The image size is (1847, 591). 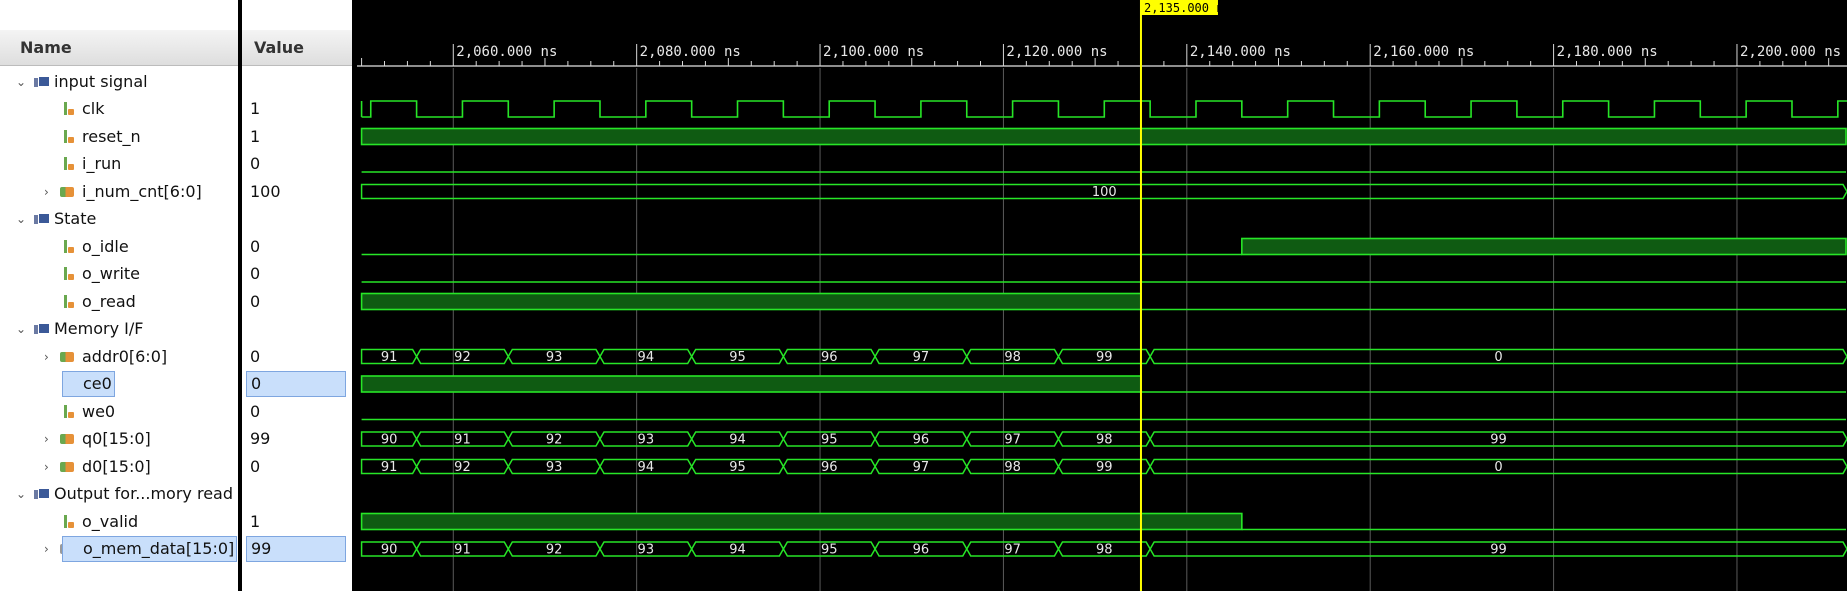 I want to click on wave-o-mem-data: 90 91 92 93 94 95 96 97 98 99, so click(x=1103, y=549).